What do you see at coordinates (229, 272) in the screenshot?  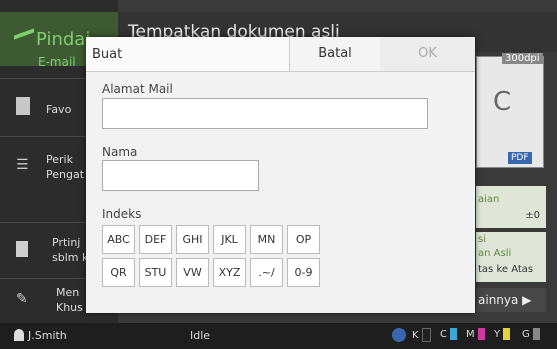 I see `index-key-xyz: XYZ` at bounding box center [229, 272].